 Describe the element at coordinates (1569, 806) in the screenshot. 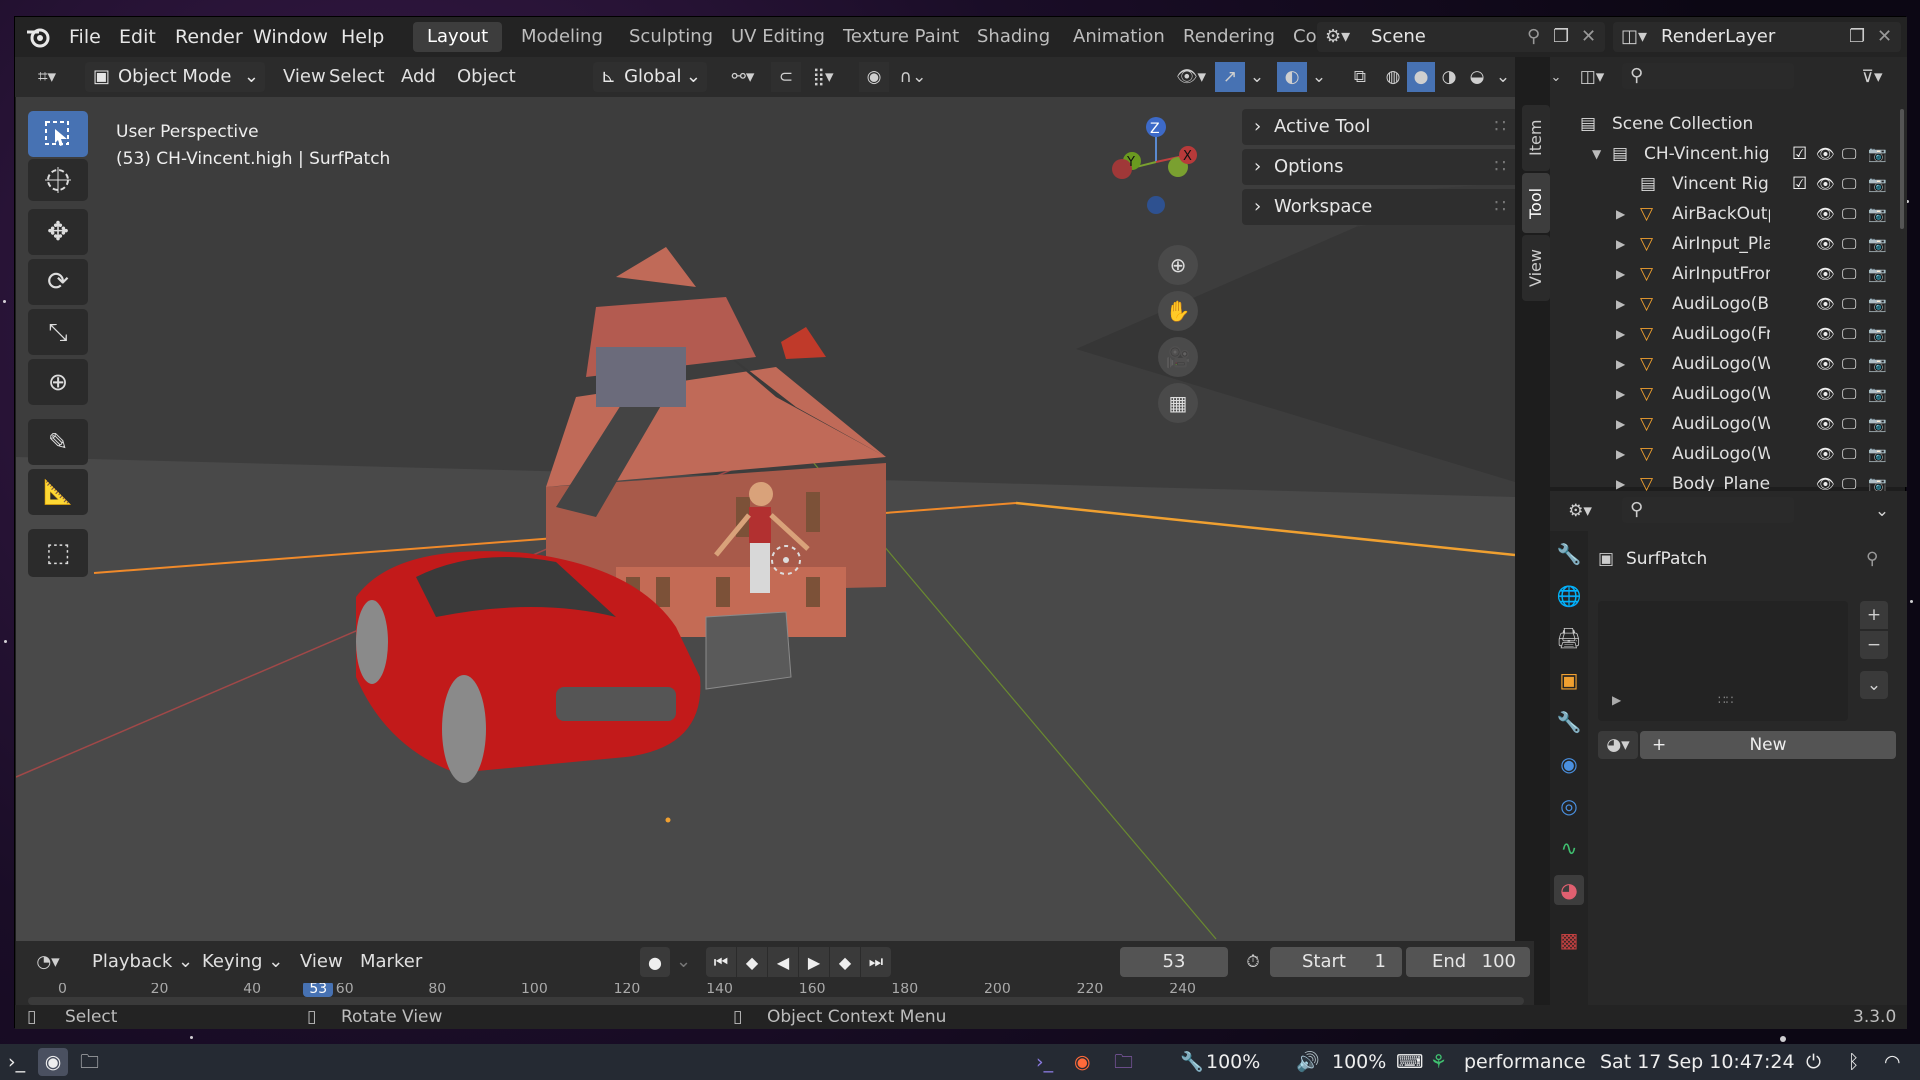

I see `physics-tab-icon: ◎` at that location.